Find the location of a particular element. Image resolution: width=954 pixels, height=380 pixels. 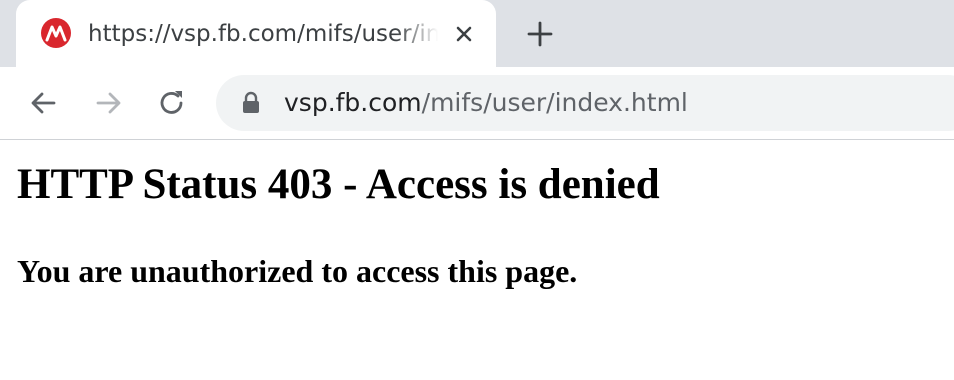

arrow-left-icon is located at coordinates (44, 103).